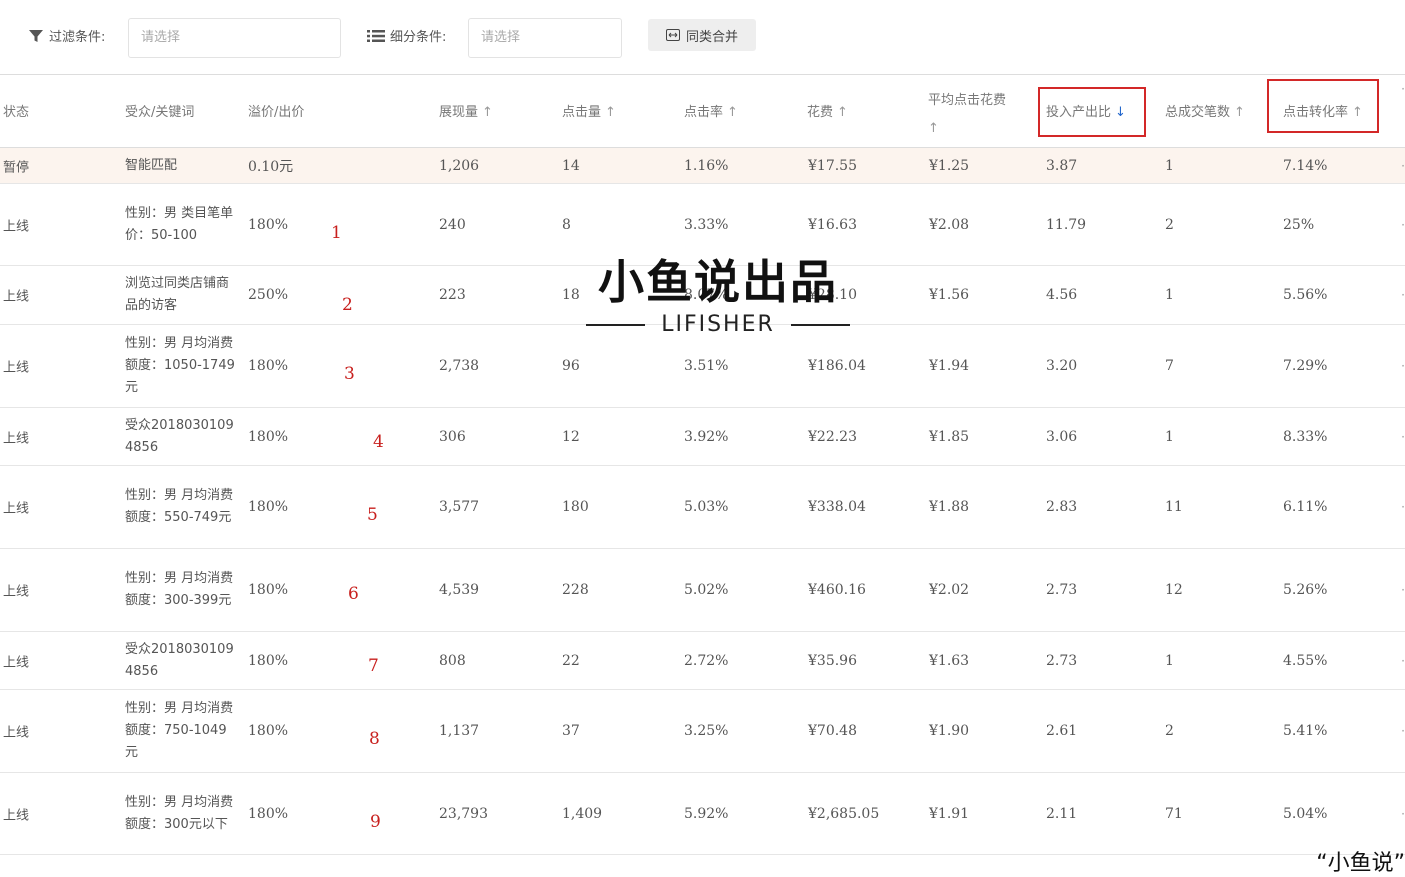 This screenshot has width=1405, height=877. I want to click on cell-audience: 性别：男 月均消费额度：550-749元, so click(179, 506).